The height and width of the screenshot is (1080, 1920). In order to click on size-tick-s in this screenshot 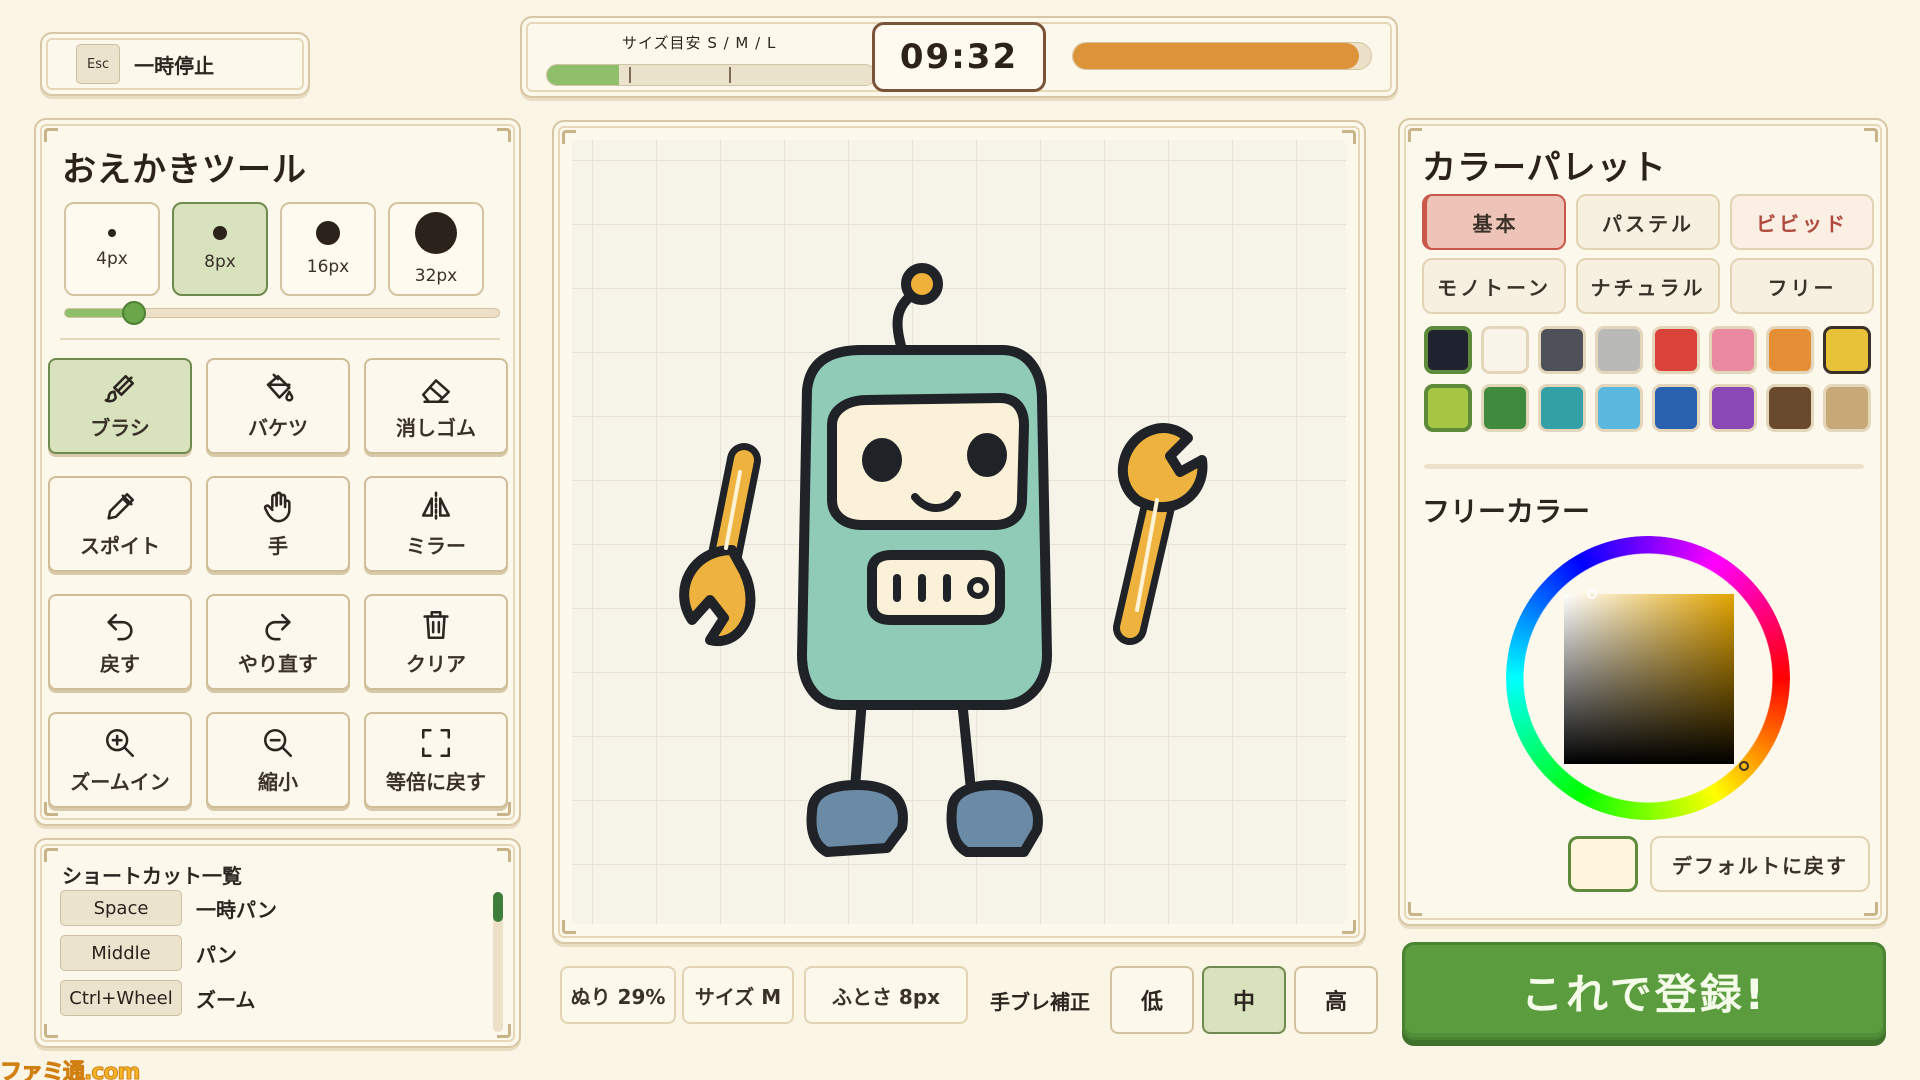, I will do `click(630, 75)`.